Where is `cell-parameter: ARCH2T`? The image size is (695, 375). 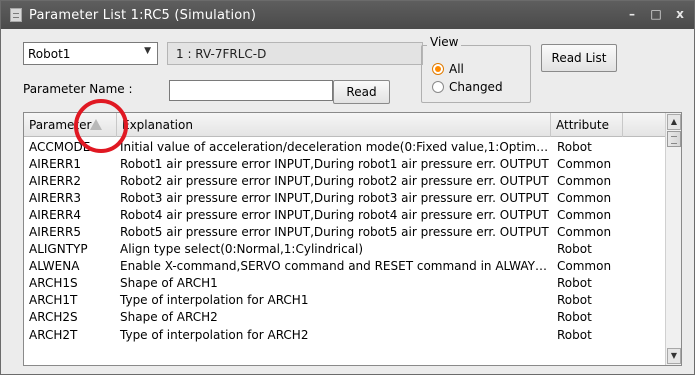
cell-parameter: ARCH2T is located at coordinates (53, 334).